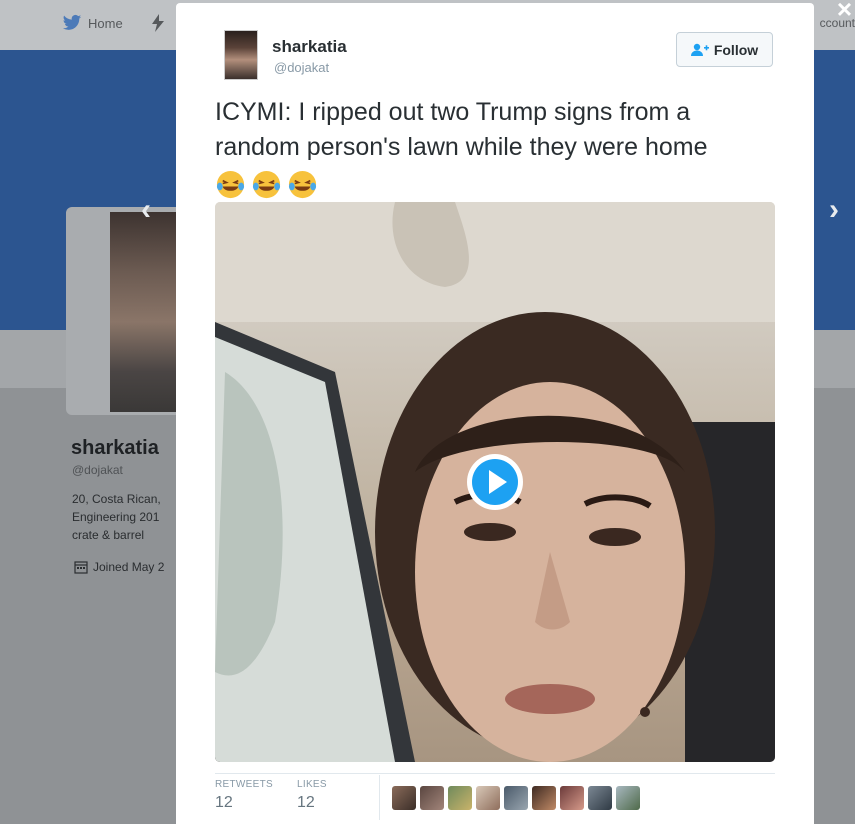  I want to click on calendar-icon, so click(81, 567).